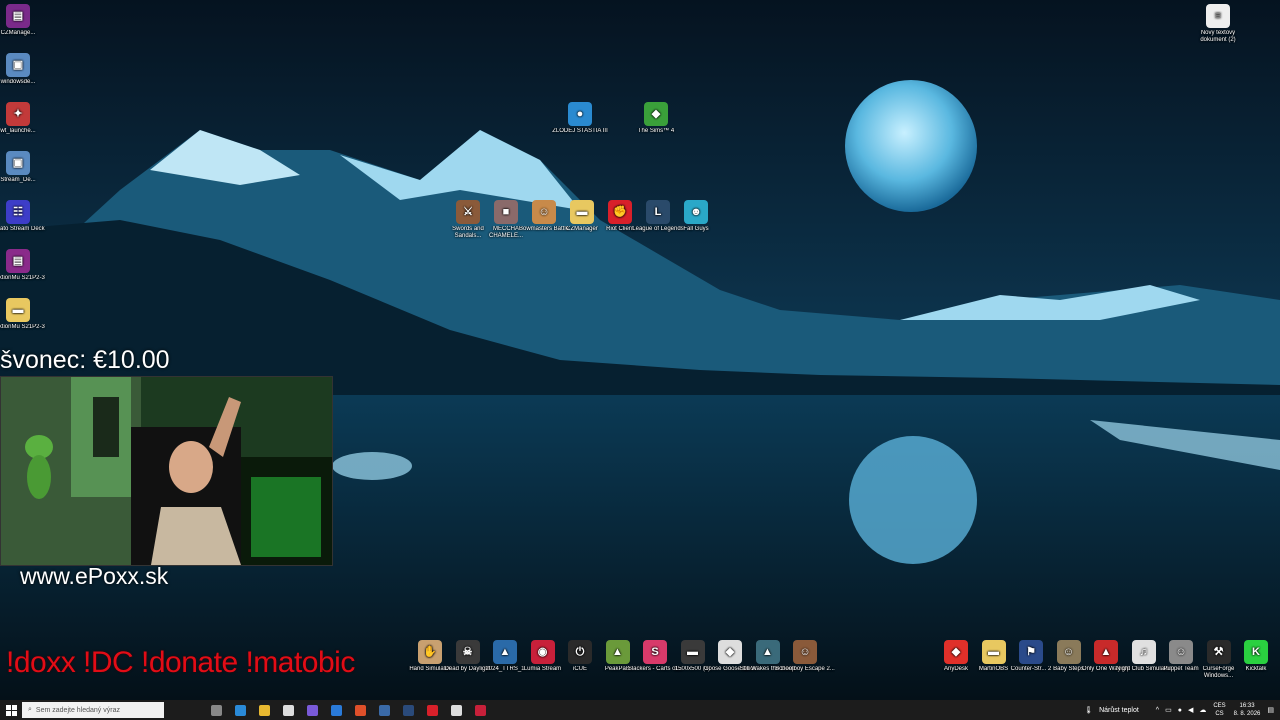  What do you see at coordinates (1219, 710) in the screenshot?
I see `language-indicator: CES CS` at bounding box center [1219, 710].